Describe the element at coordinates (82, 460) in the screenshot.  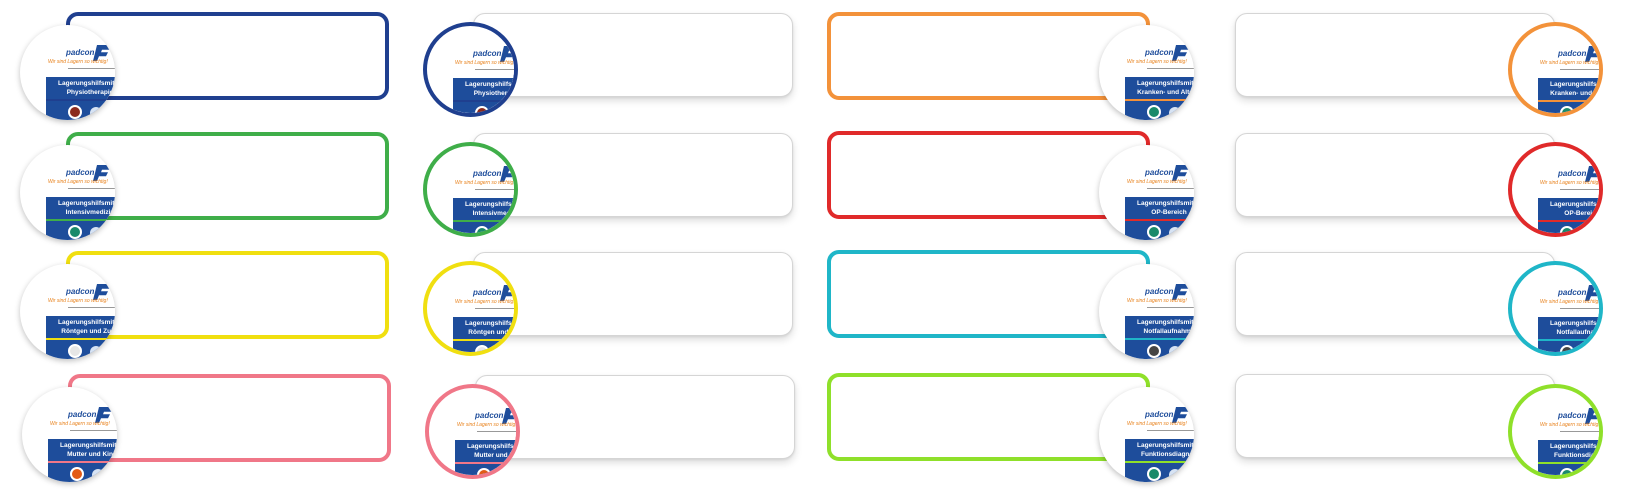
I see `cover-band: Lagerungshilfsmittel Mutter und Kind` at that location.